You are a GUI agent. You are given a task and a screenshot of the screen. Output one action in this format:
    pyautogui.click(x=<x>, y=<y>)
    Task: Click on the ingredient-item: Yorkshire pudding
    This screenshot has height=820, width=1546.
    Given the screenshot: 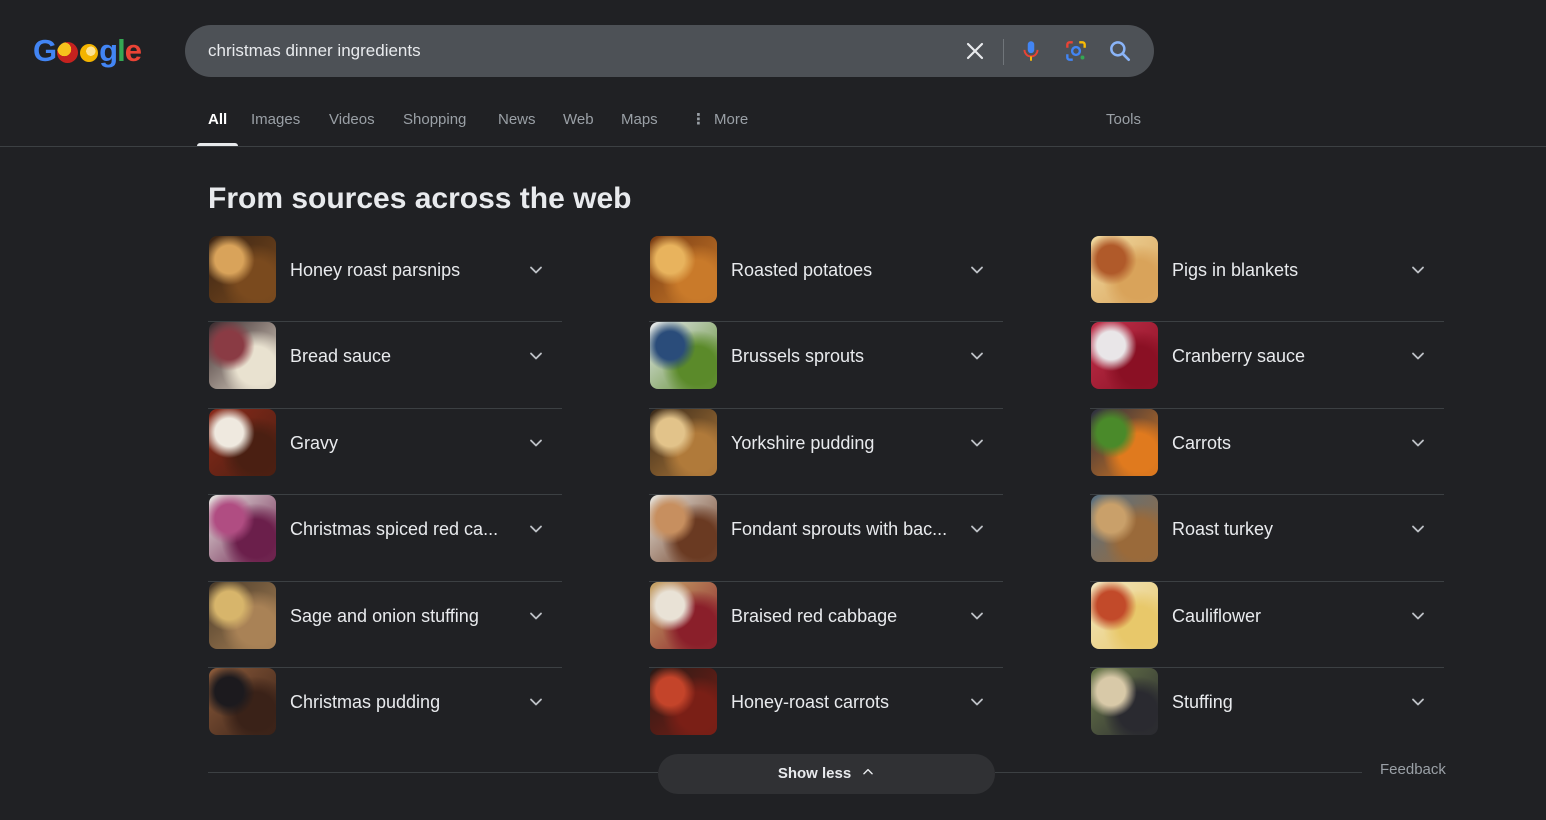 What is the action you would take?
    pyautogui.click(x=826, y=452)
    